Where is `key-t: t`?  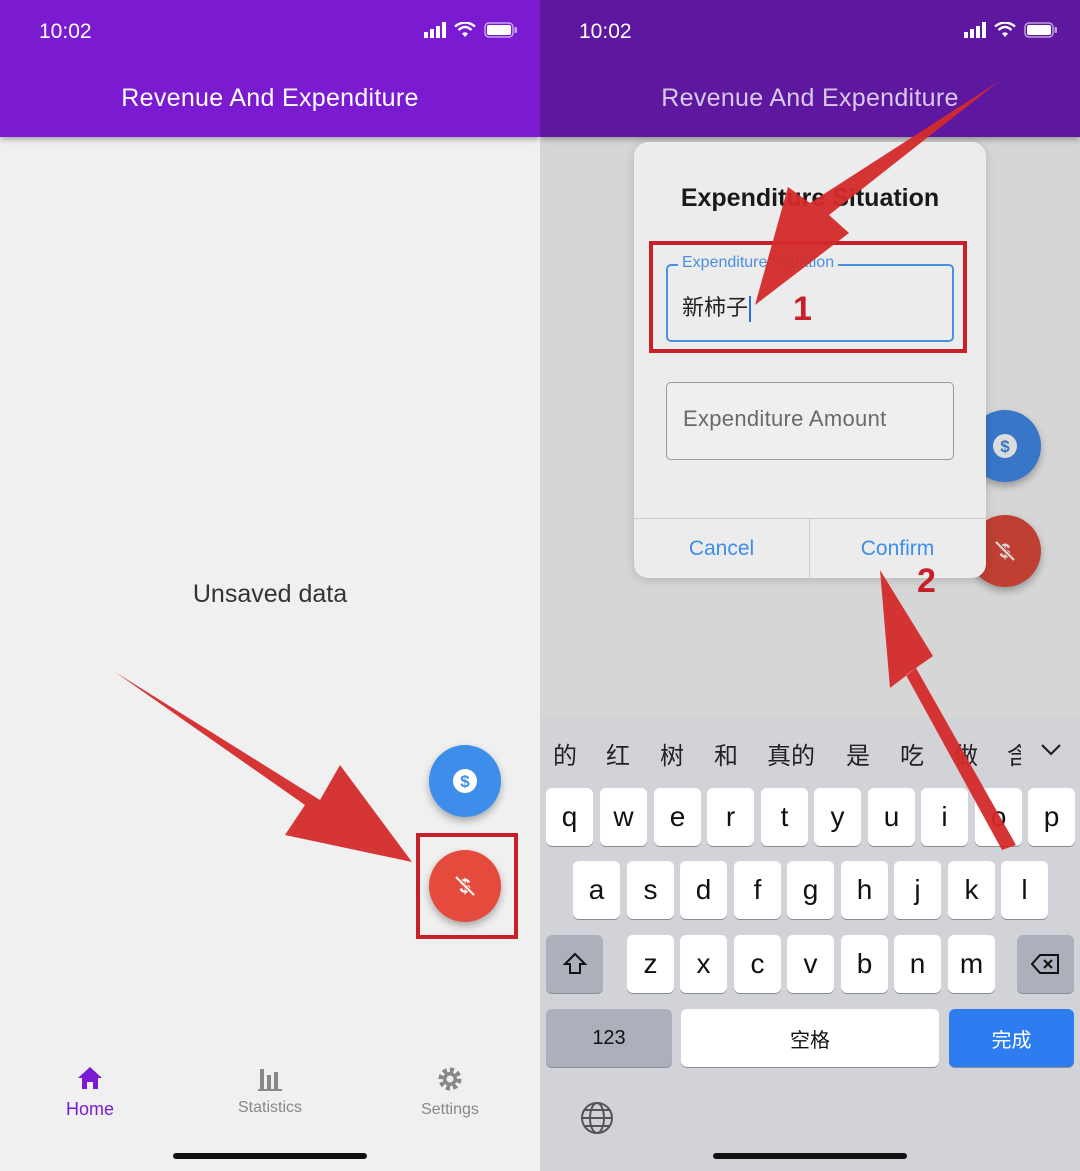 key-t: t is located at coordinates (784, 817).